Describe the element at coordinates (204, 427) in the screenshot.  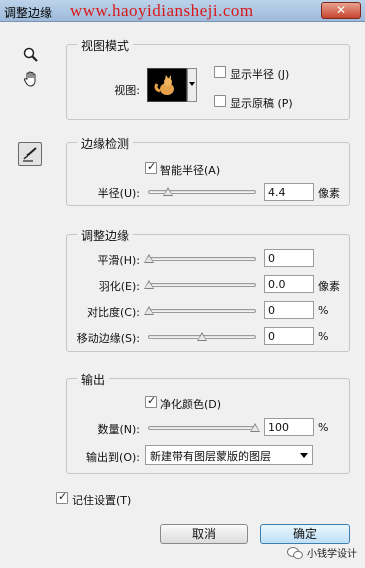
I see `amount-slider` at that location.